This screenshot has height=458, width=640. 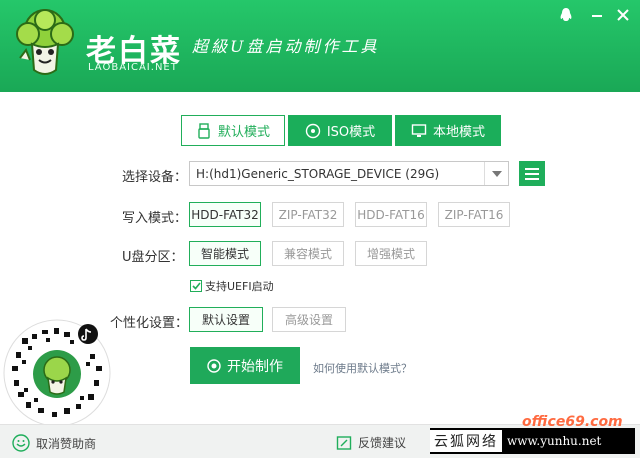 What do you see at coordinates (57, 373) in the screenshot?
I see `qr-code-image` at bounding box center [57, 373].